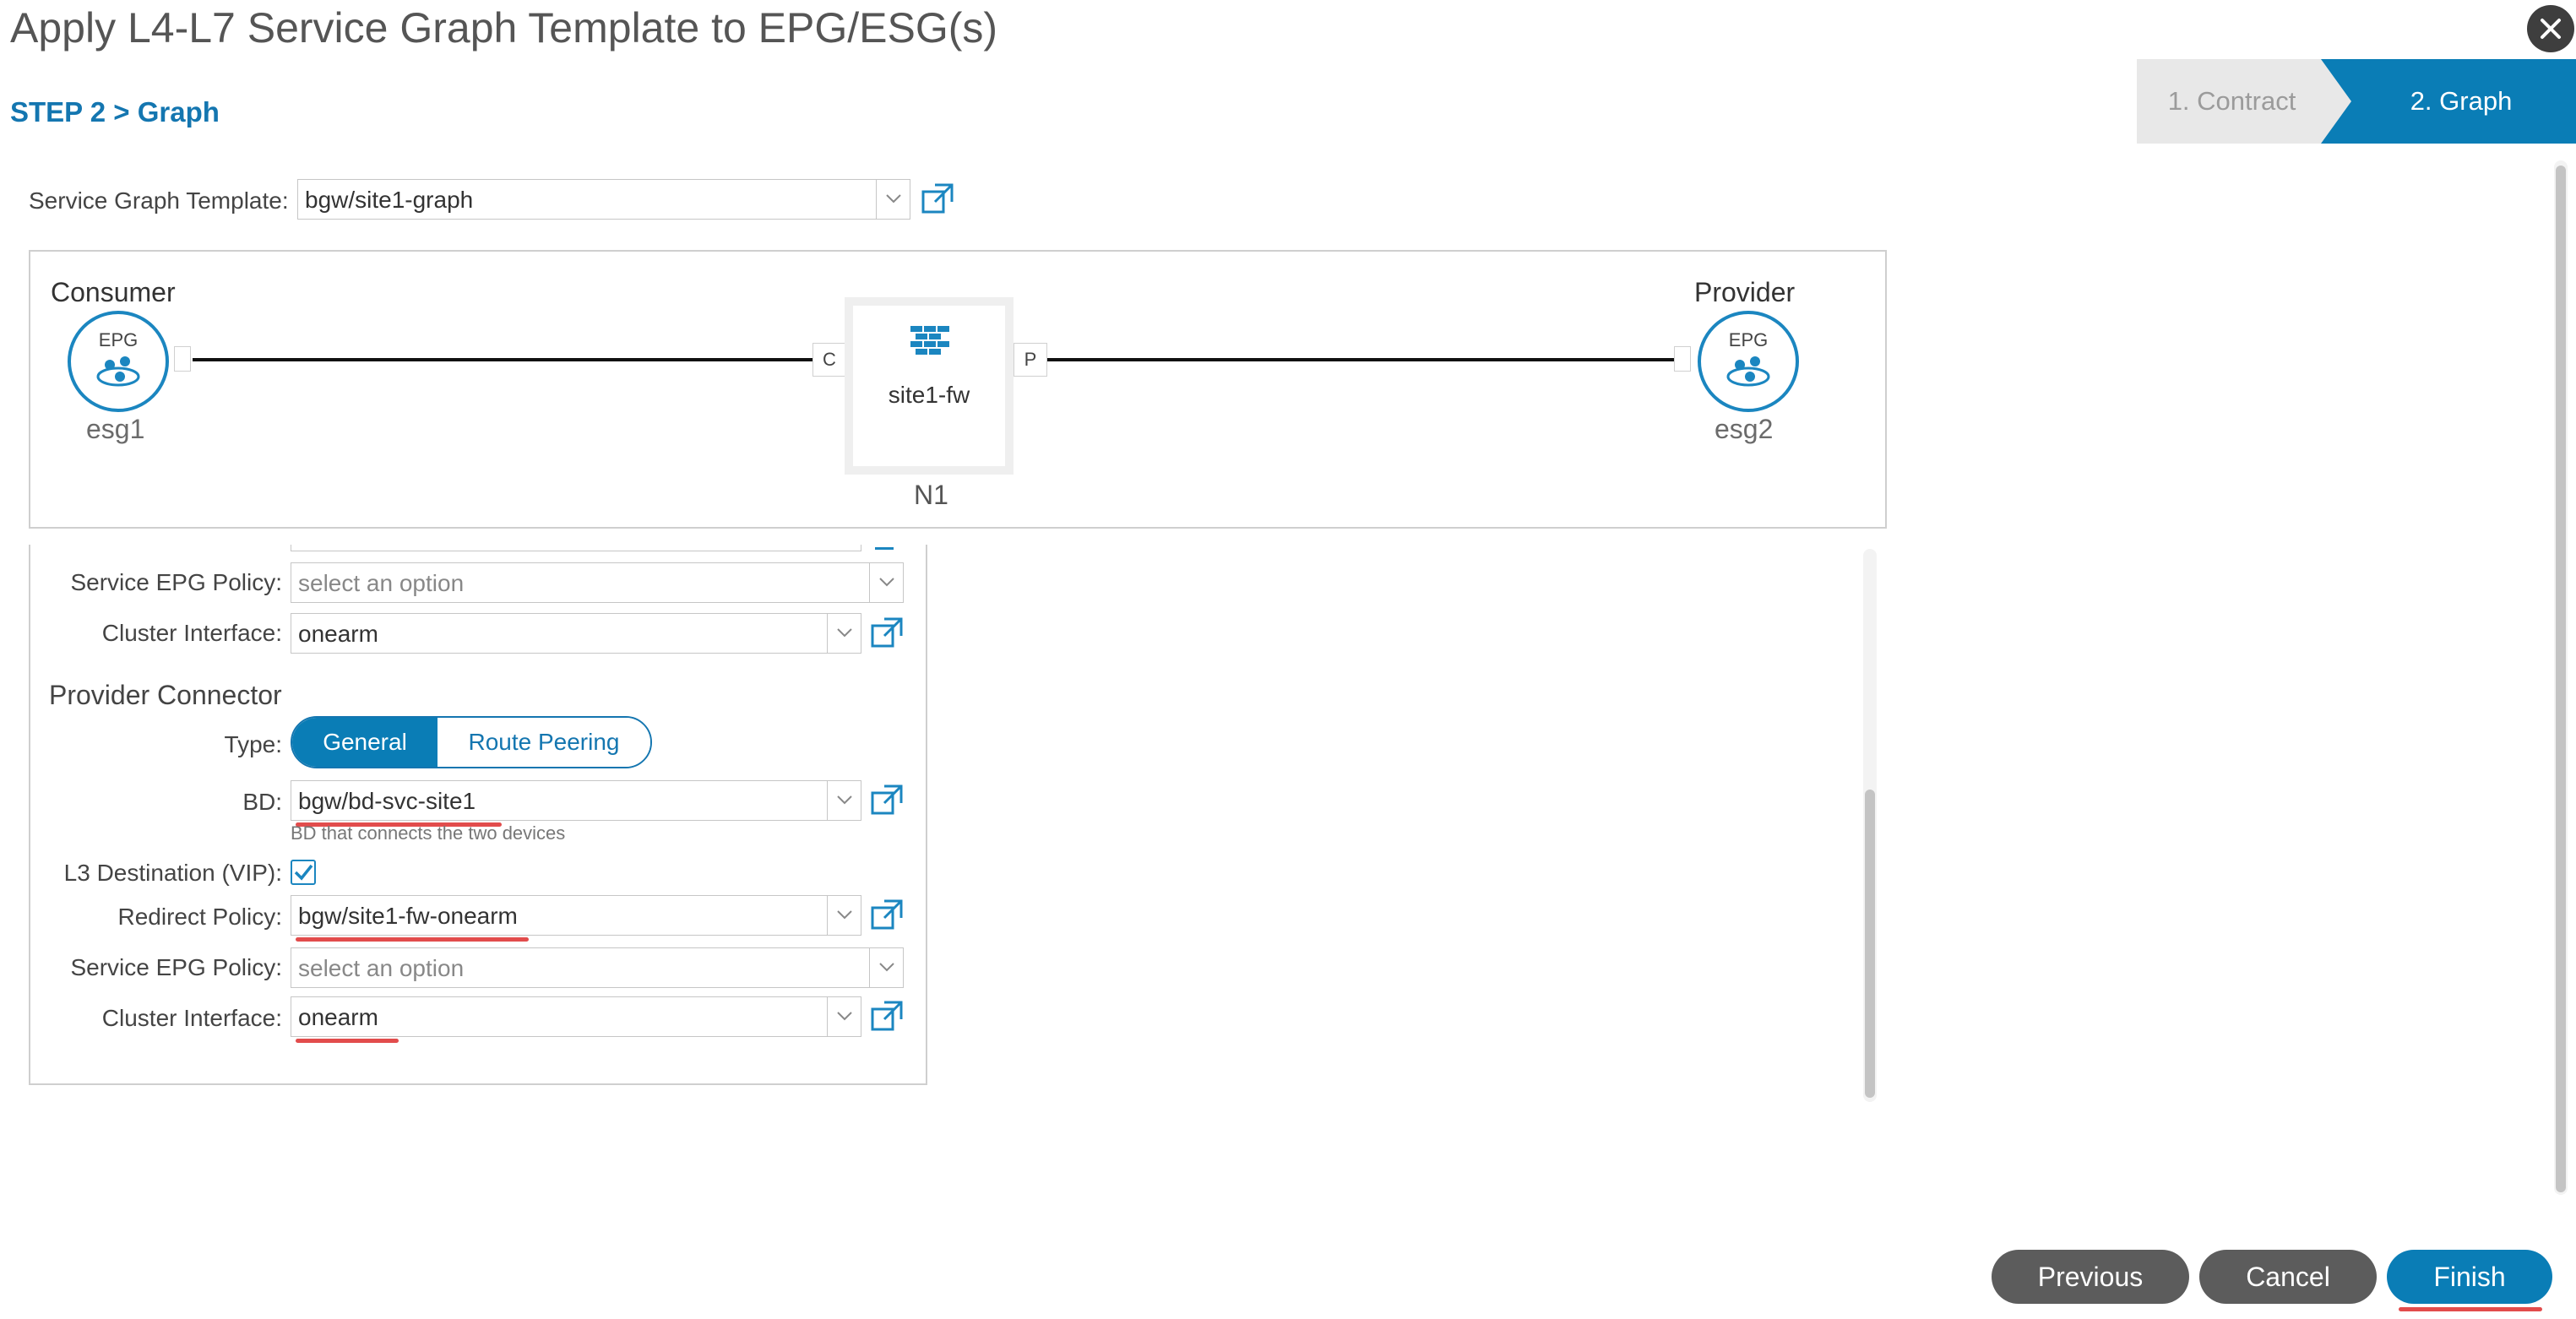 The height and width of the screenshot is (1319, 2576). Describe the element at coordinates (576, 915) in the screenshot. I see `redirect-policy-select: bgw/site1-fw-onearm` at that location.